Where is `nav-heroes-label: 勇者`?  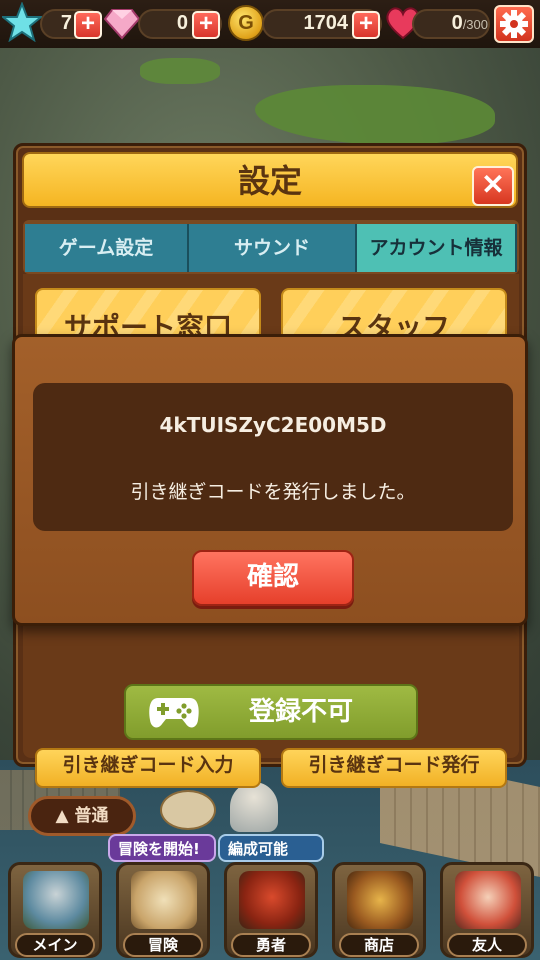 nav-heroes-label: 勇者 is located at coordinates (271, 945).